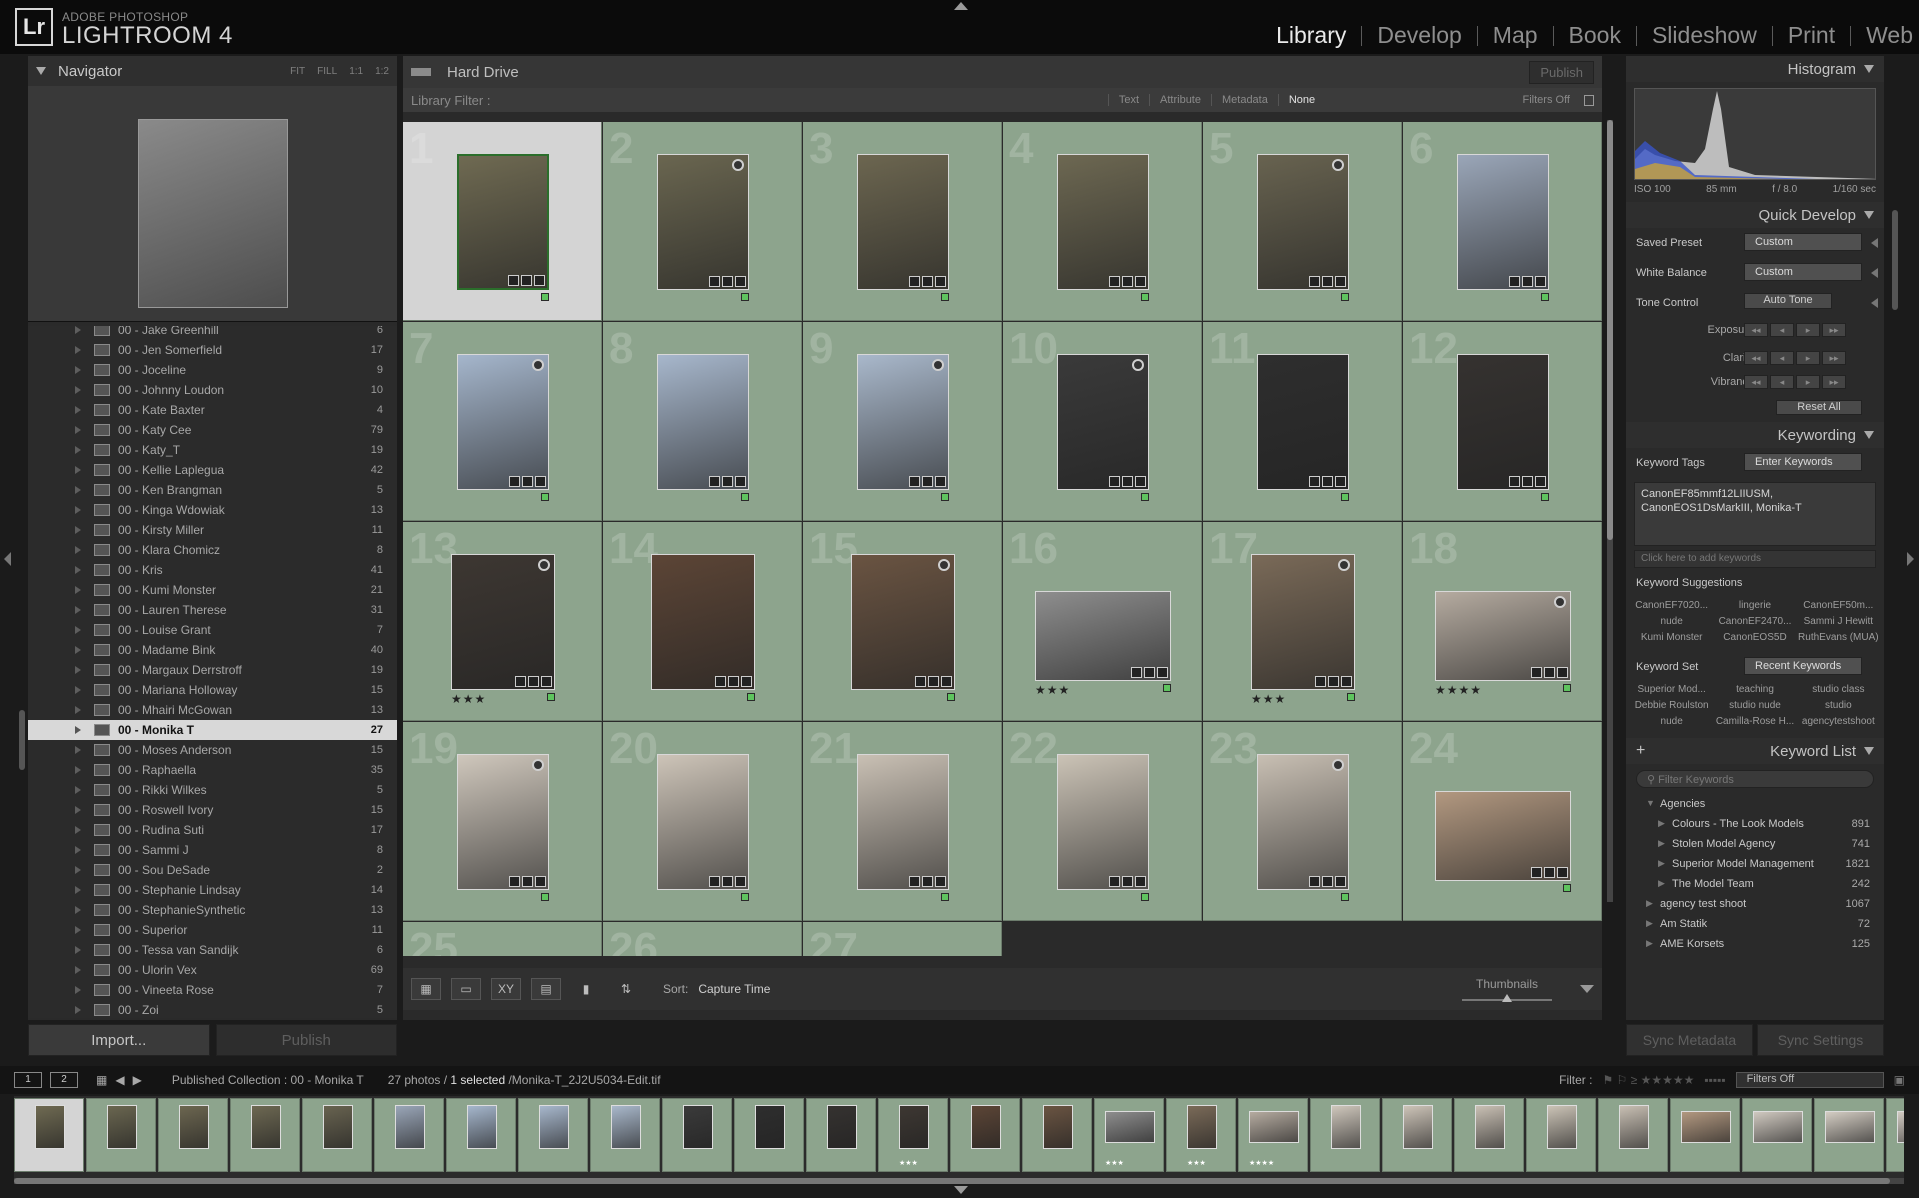 The height and width of the screenshot is (1198, 1919). What do you see at coordinates (1874, 273) in the screenshot?
I see `expand-arrow-icon` at bounding box center [1874, 273].